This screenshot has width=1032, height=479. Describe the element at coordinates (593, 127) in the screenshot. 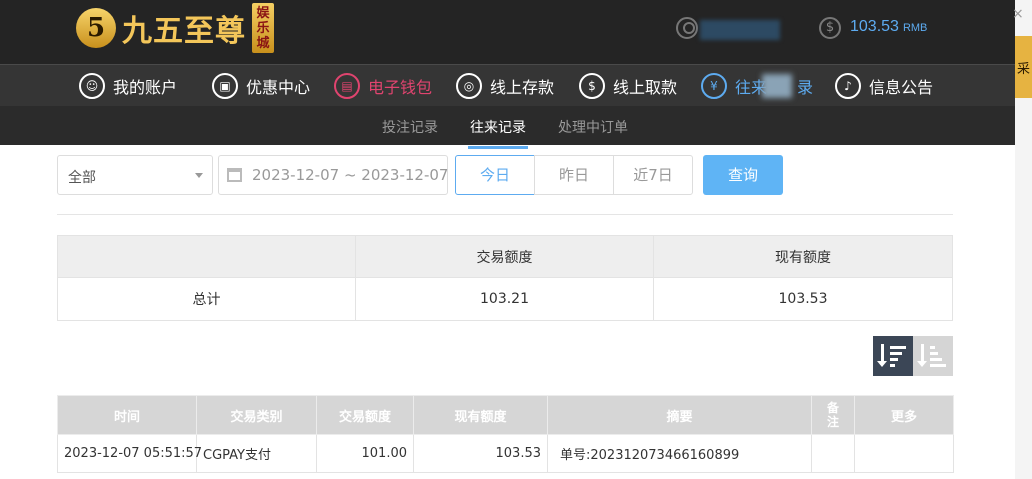

I see `tab-pending-orders: 处理中订单` at that location.